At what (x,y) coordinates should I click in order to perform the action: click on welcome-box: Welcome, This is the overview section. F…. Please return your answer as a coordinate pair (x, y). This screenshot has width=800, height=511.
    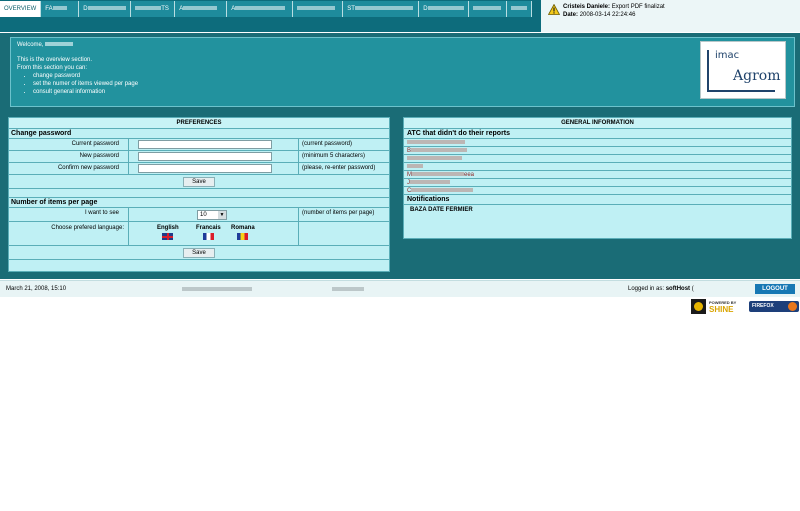
    Looking at the image, I should click on (402, 72).